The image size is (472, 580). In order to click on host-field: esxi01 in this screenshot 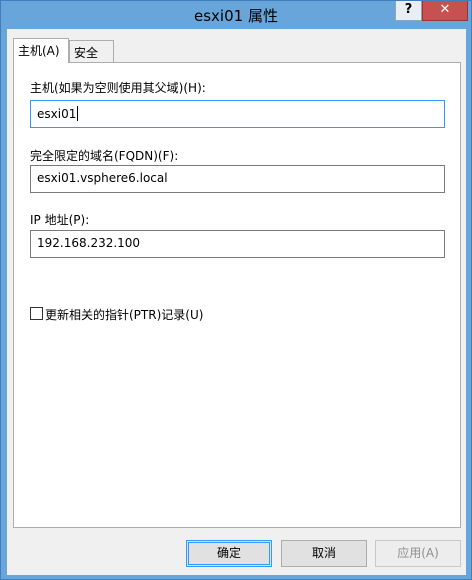, I will do `click(237, 114)`.